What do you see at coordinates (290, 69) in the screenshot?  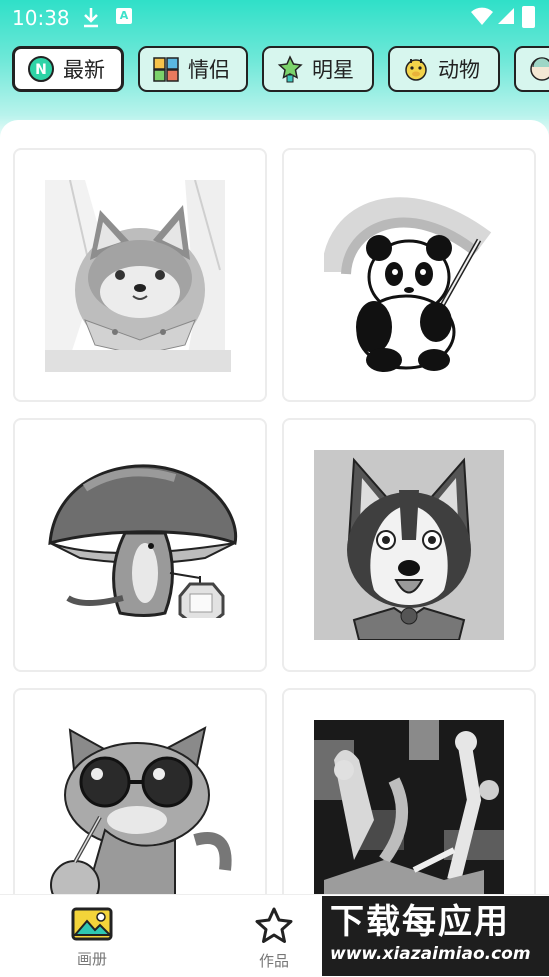 I see `star-figure-icon` at bounding box center [290, 69].